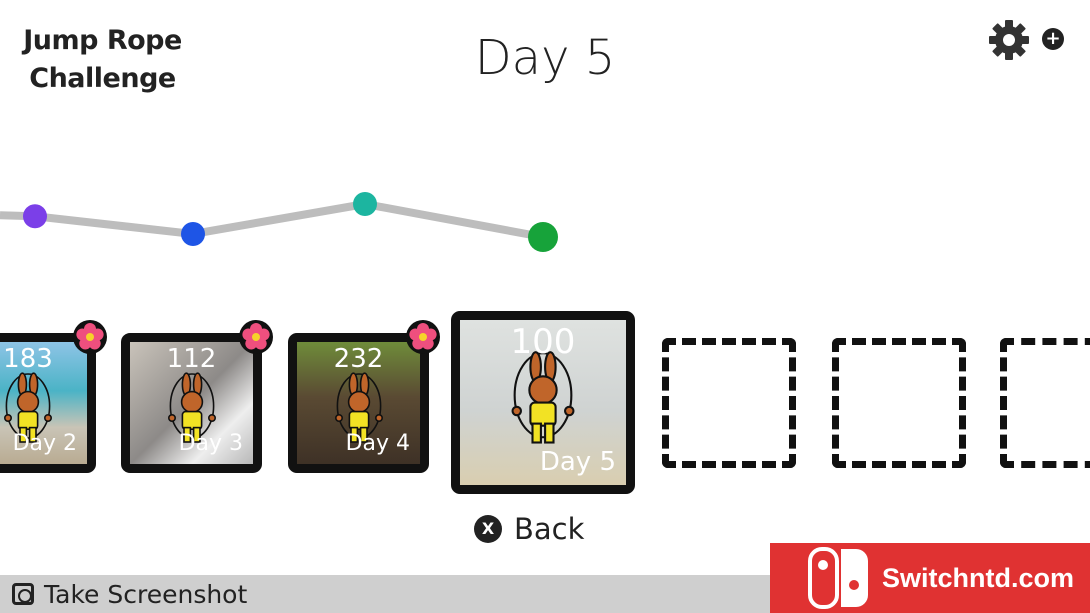 This screenshot has width=1090, height=613. Describe the element at coordinates (978, 577) in the screenshot. I see `watermark-text: Switchntd.com` at that location.